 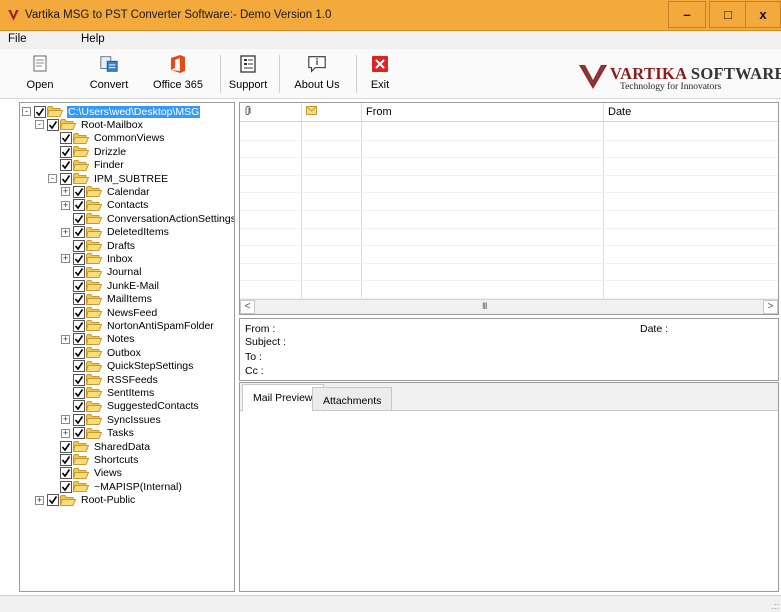 What do you see at coordinates (687, 14) in the screenshot?
I see `minimize-button: –` at bounding box center [687, 14].